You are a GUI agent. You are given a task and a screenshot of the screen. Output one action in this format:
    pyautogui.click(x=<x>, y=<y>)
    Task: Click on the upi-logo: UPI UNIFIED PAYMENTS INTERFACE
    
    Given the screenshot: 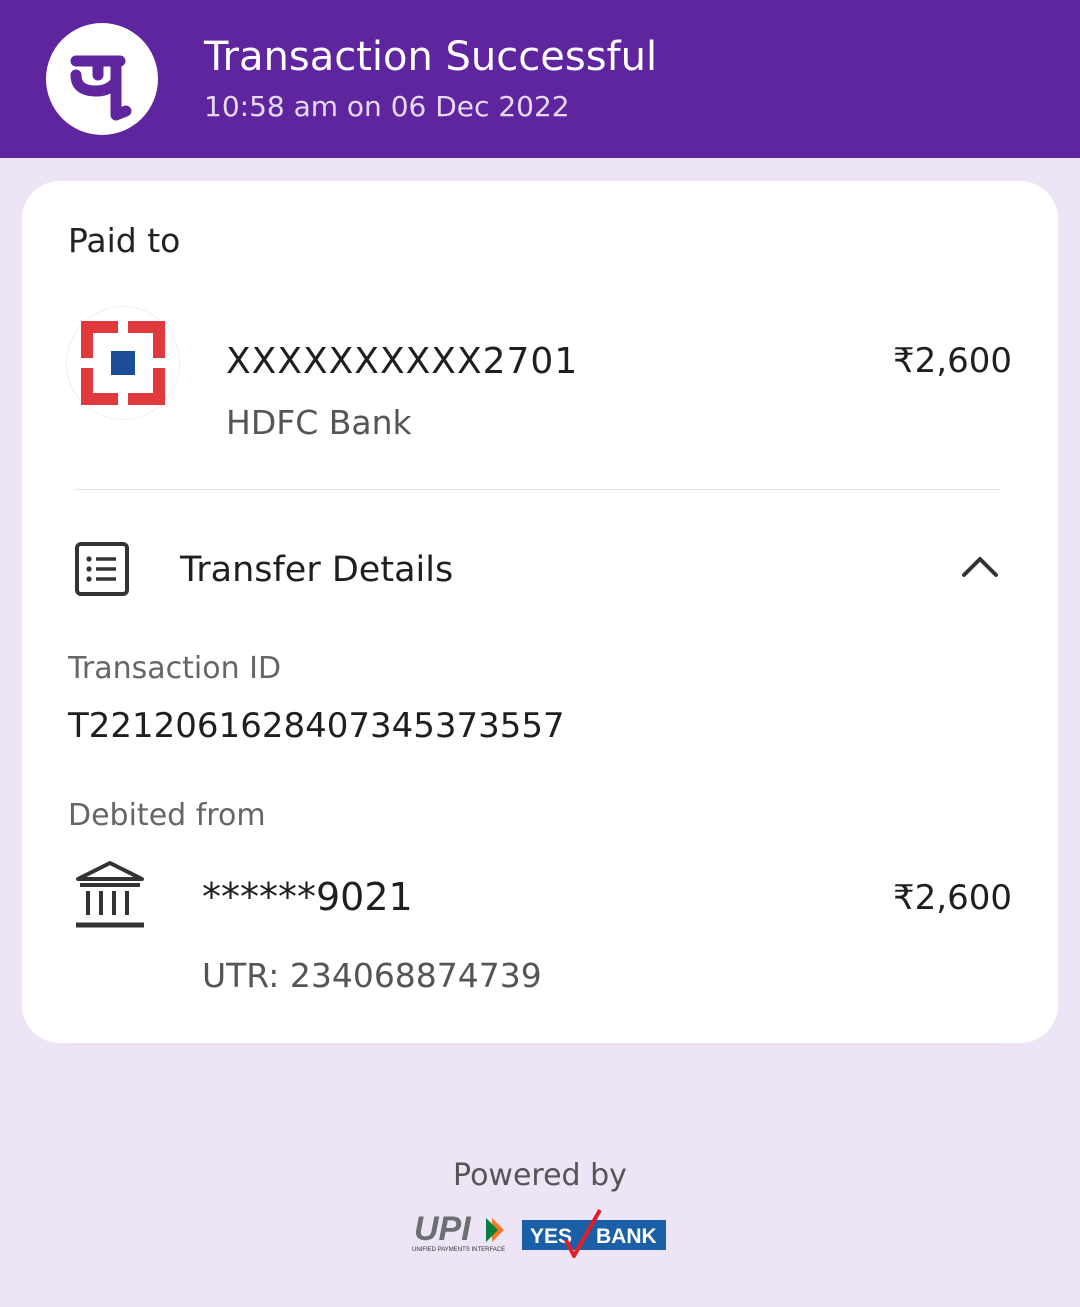 What is the action you would take?
    pyautogui.click(x=462, y=1234)
    